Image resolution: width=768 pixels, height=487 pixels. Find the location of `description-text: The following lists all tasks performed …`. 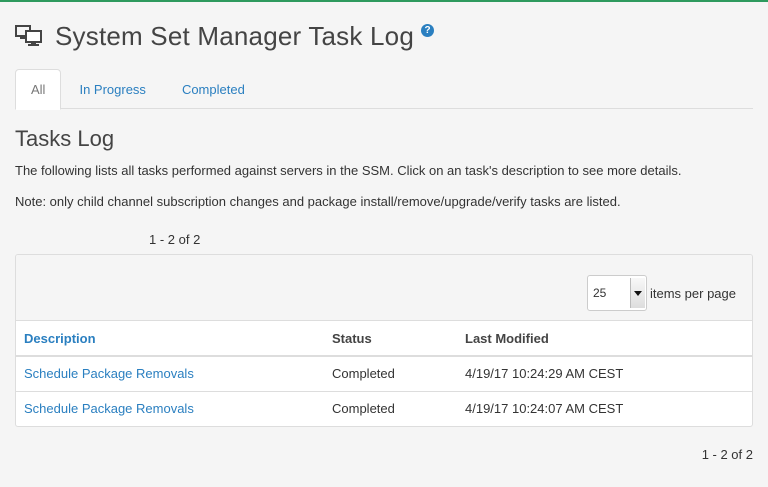

description-text: The following lists all tasks performed … is located at coordinates (348, 170).